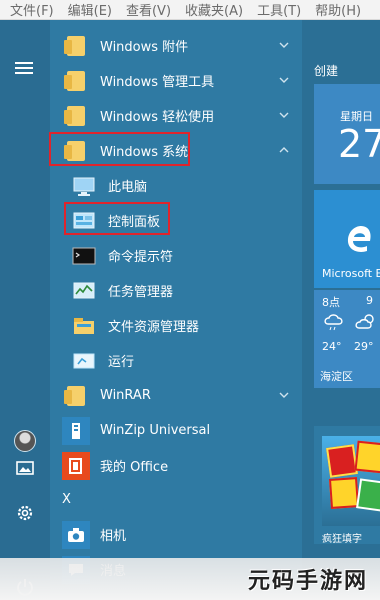 The height and width of the screenshot is (600, 380). I want to click on browser-menubar: 文件(F) 编辑(E) 查看(V) 收藏夹(A) 工具(T) 帮助(H), so click(190, 10).